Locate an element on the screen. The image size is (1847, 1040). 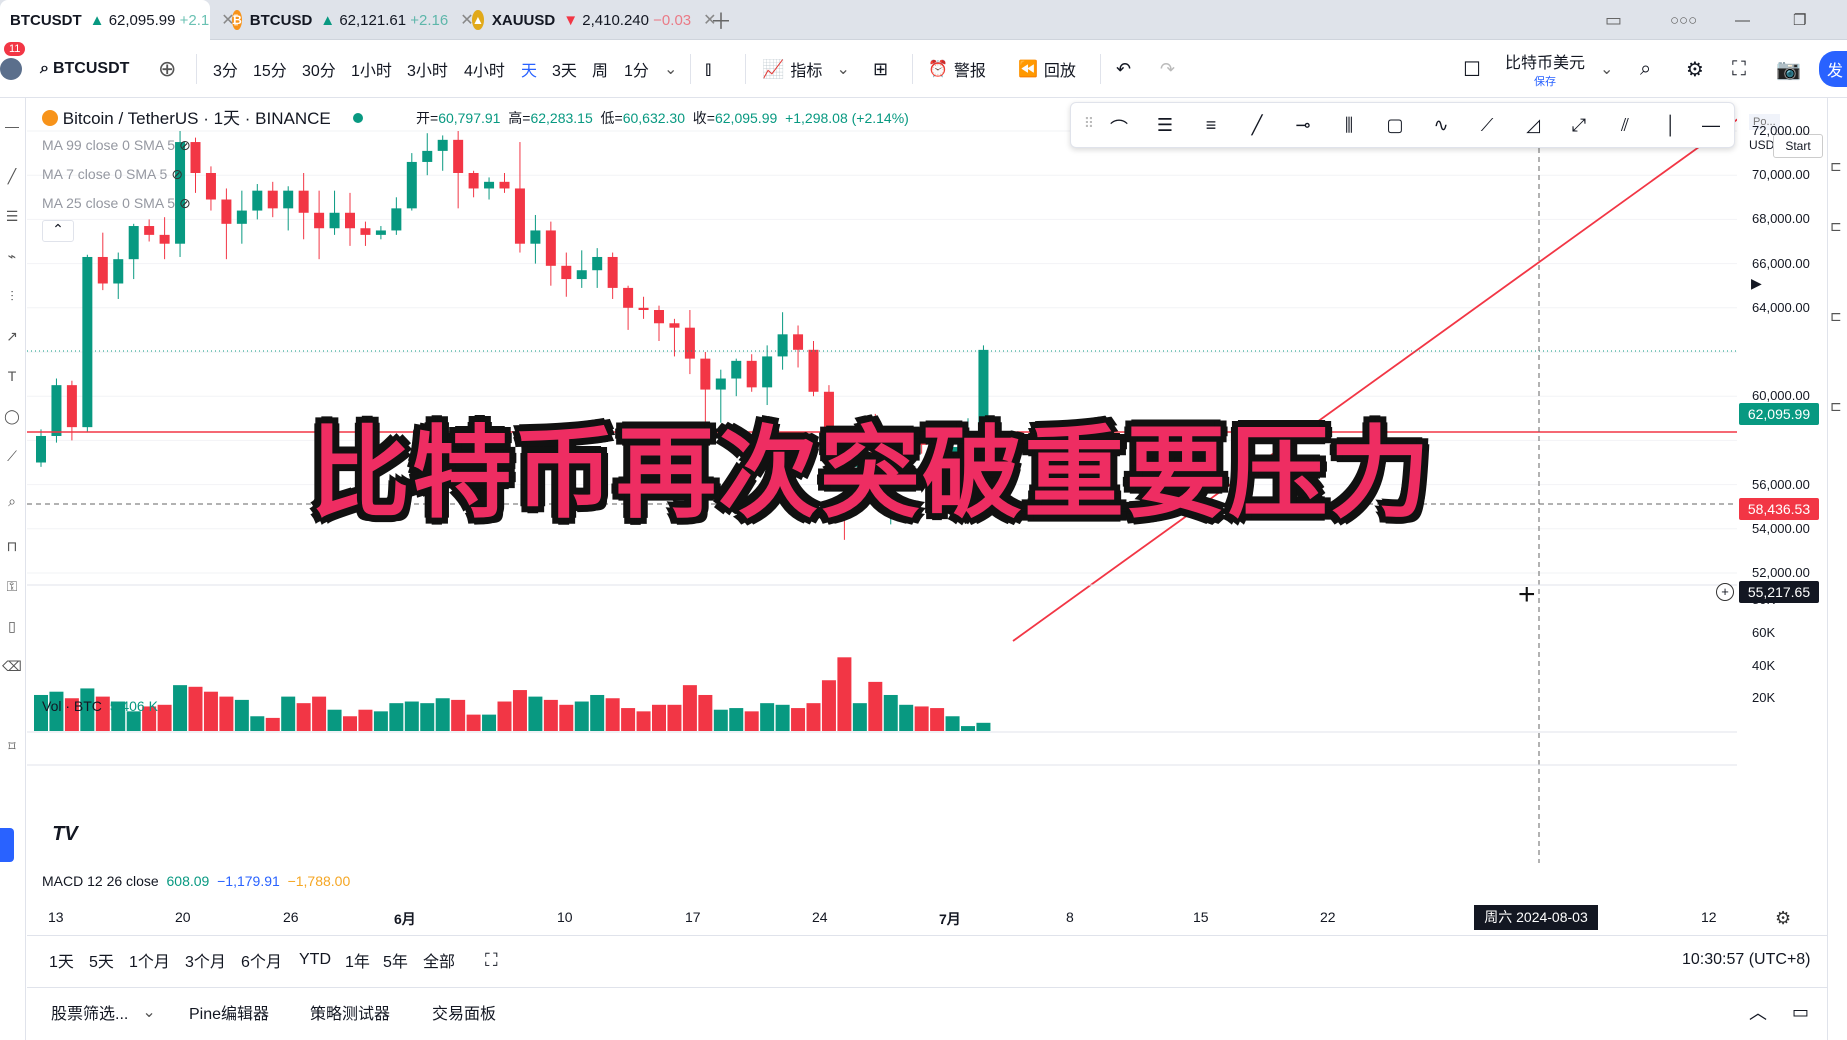
chevron-up-icon: ︿ is located at coordinates (1758, 1012).